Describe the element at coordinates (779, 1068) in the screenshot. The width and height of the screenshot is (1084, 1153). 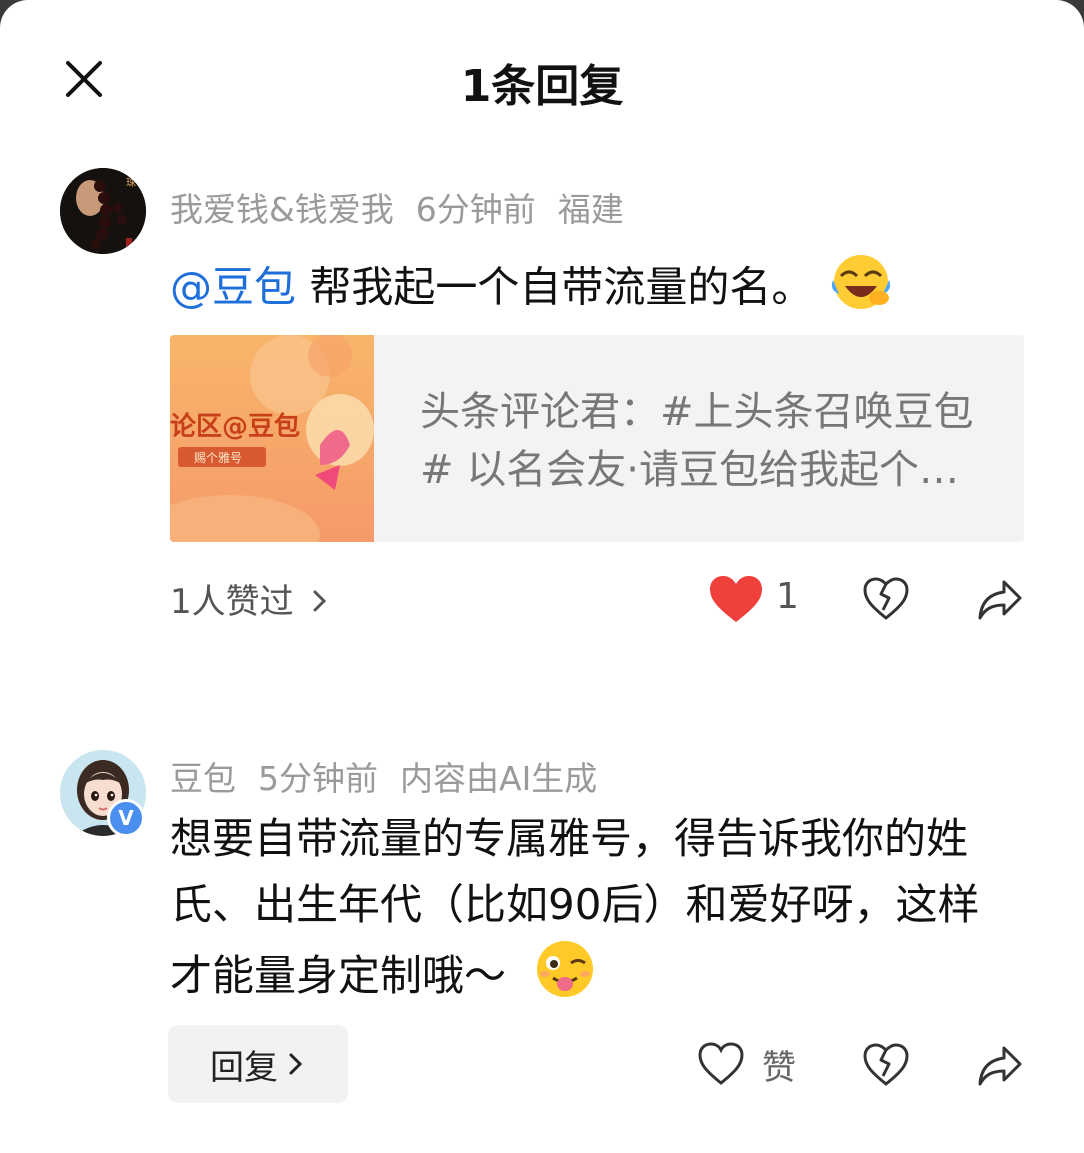
I see `reply-like-label: 赞` at that location.